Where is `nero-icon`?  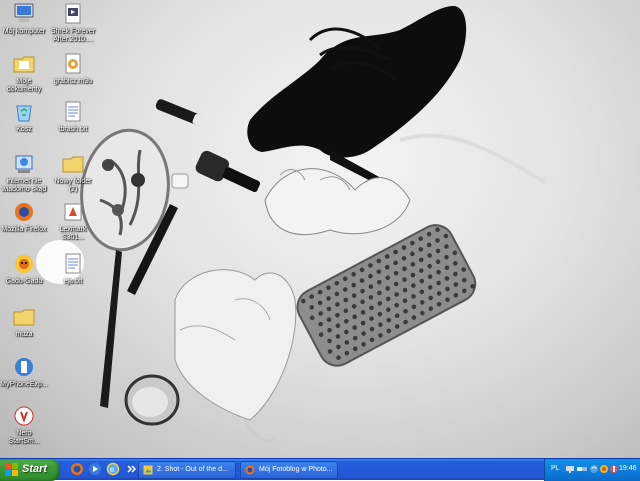
nero-icon is located at coordinates (24, 416).